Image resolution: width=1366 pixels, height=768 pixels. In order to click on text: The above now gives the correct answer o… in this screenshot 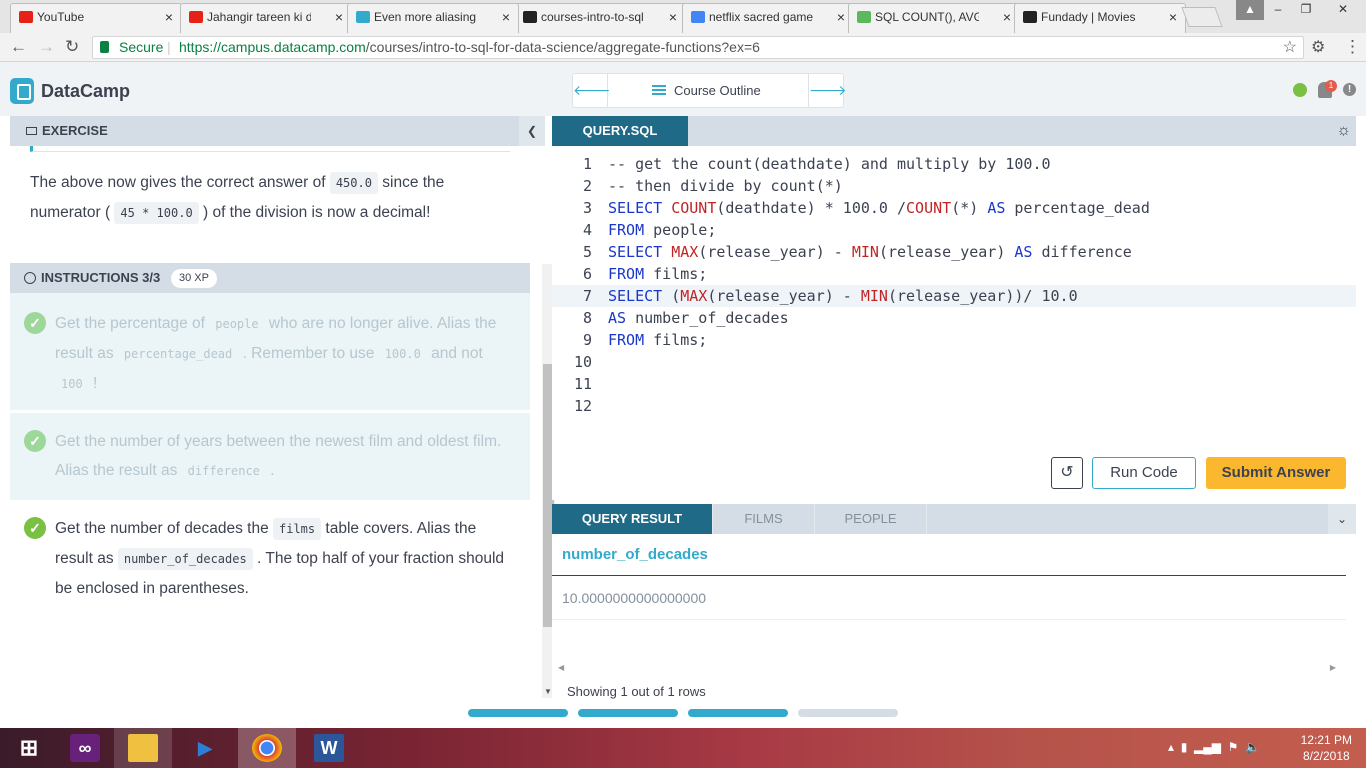, I will do `click(180, 182)`.